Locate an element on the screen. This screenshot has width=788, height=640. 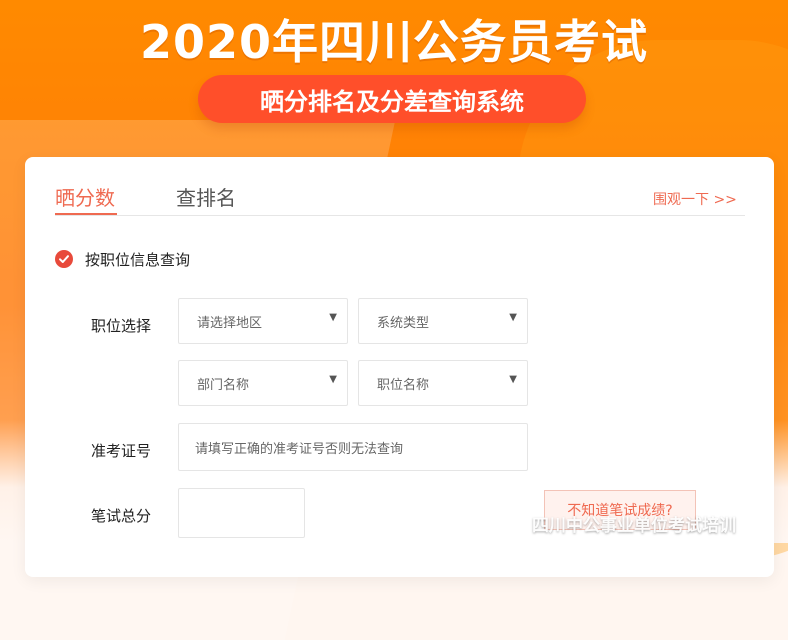
tabs-divider is located at coordinates (400, 215).